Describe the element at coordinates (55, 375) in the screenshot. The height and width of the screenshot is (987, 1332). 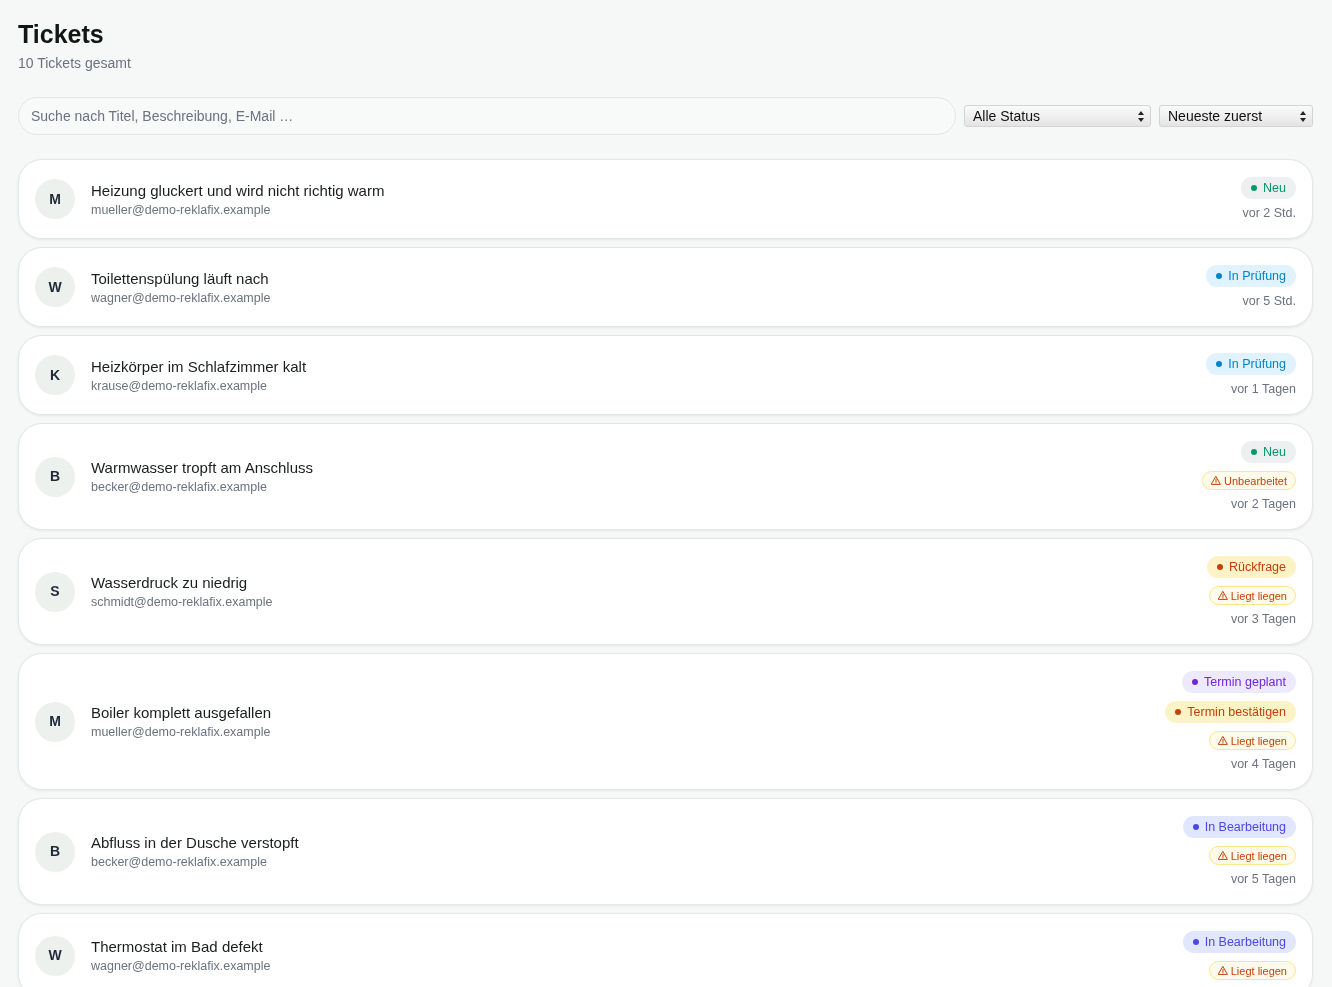
I see `avatar: K` at that location.